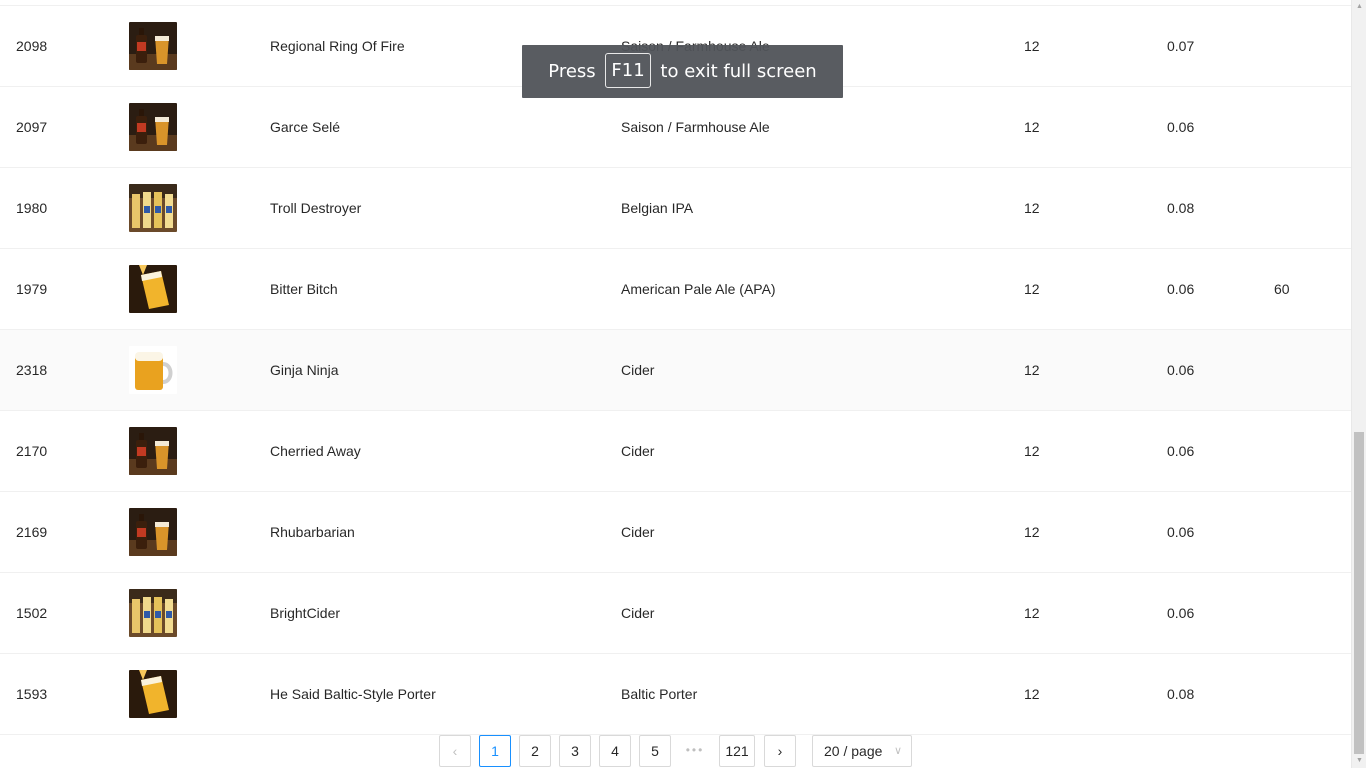 The height and width of the screenshot is (768, 1366). I want to click on beer-style-cell: Saison / Farmhouse Ale, so click(695, 127).